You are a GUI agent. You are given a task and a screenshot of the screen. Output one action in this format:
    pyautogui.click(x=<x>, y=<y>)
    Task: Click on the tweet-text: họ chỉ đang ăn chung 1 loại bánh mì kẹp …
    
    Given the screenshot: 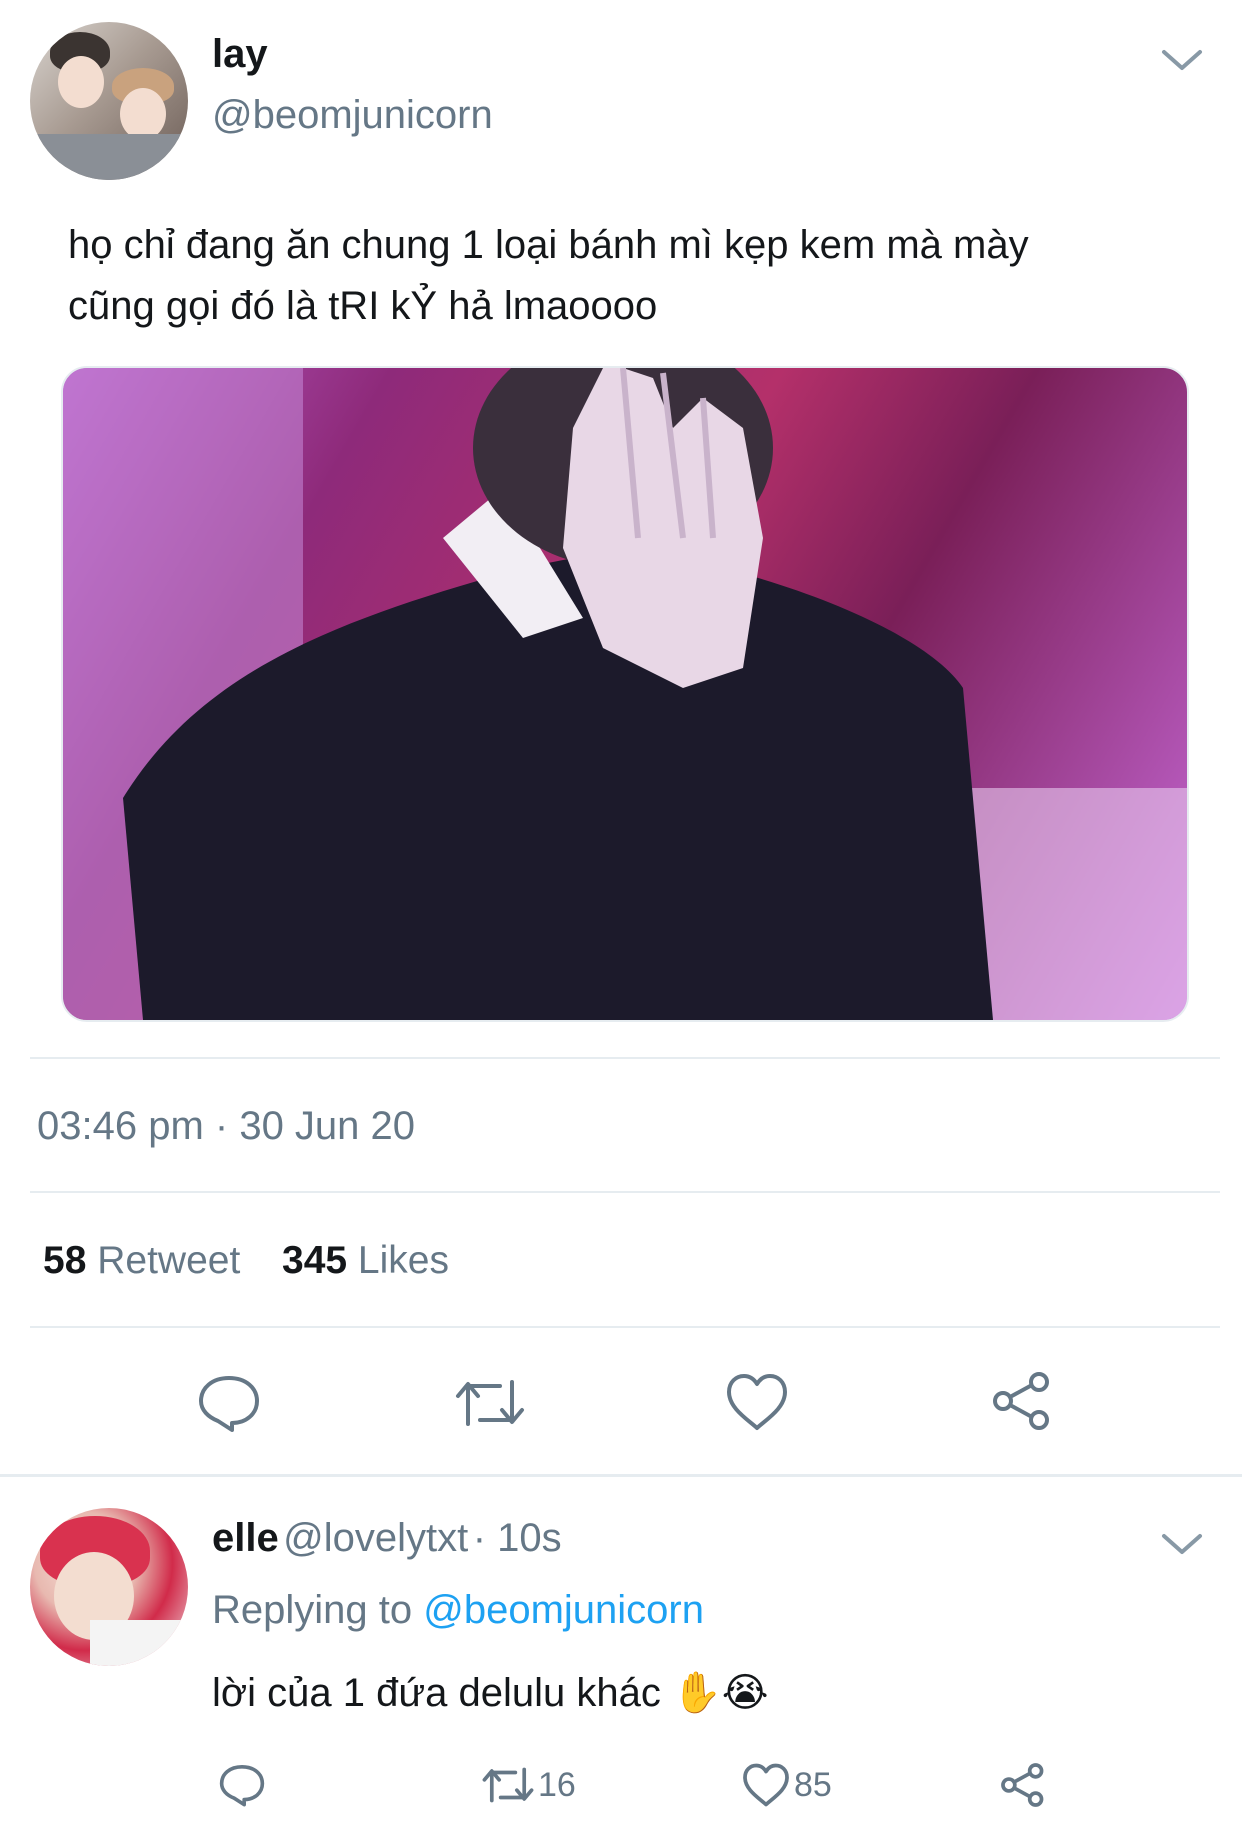 What is the action you would take?
    pyautogui.click(x=628, y=276)
    